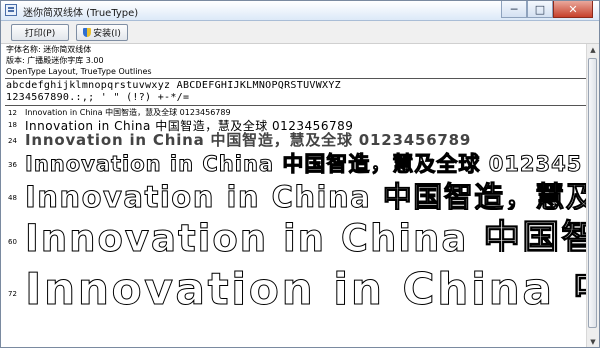 The width and height of the screenshot is (600, 348). I want to click on sample-size-label: 48, so click(12, 198).